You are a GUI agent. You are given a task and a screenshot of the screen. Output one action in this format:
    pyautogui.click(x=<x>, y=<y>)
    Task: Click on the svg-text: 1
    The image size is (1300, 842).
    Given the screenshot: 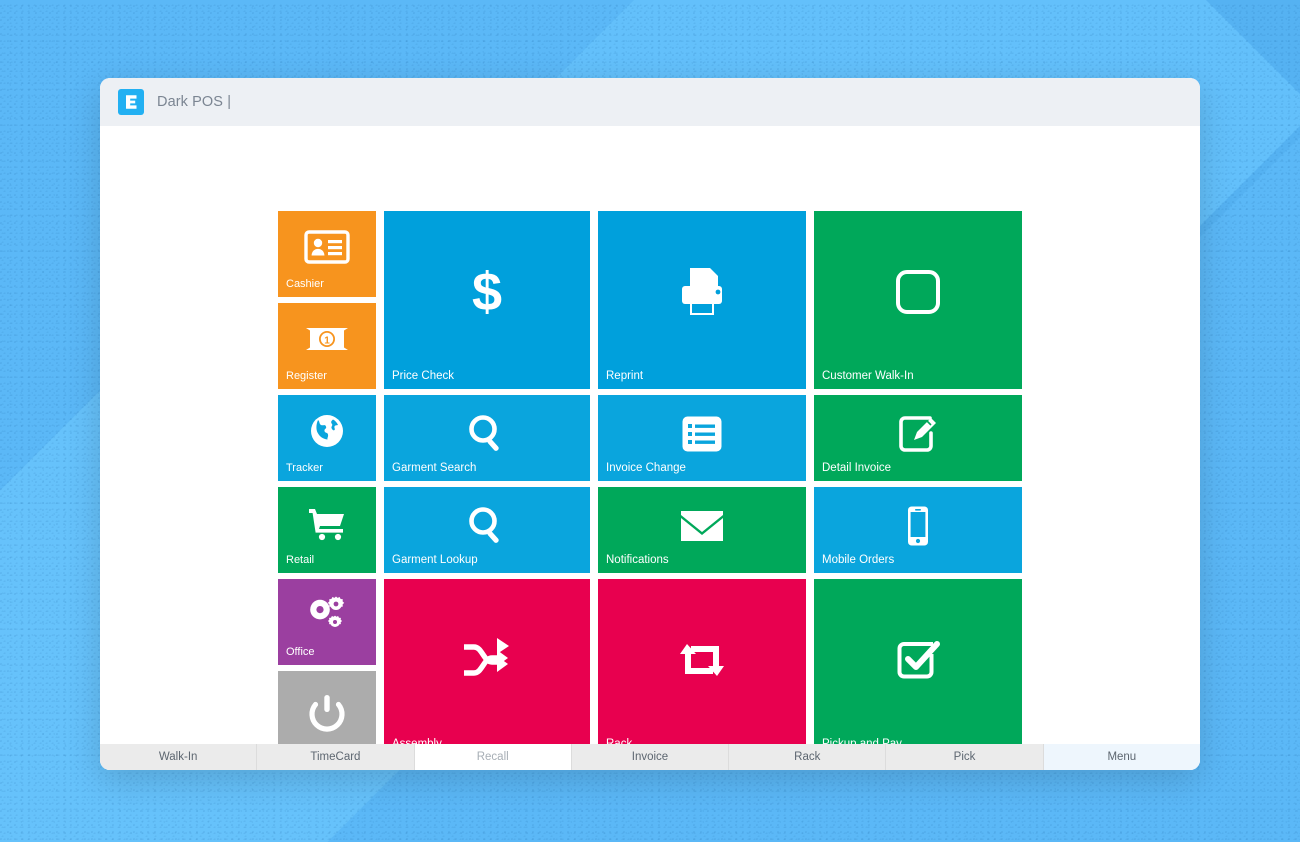 What is the action you would take?
    pyautogui.click(x=327, y=340)
    